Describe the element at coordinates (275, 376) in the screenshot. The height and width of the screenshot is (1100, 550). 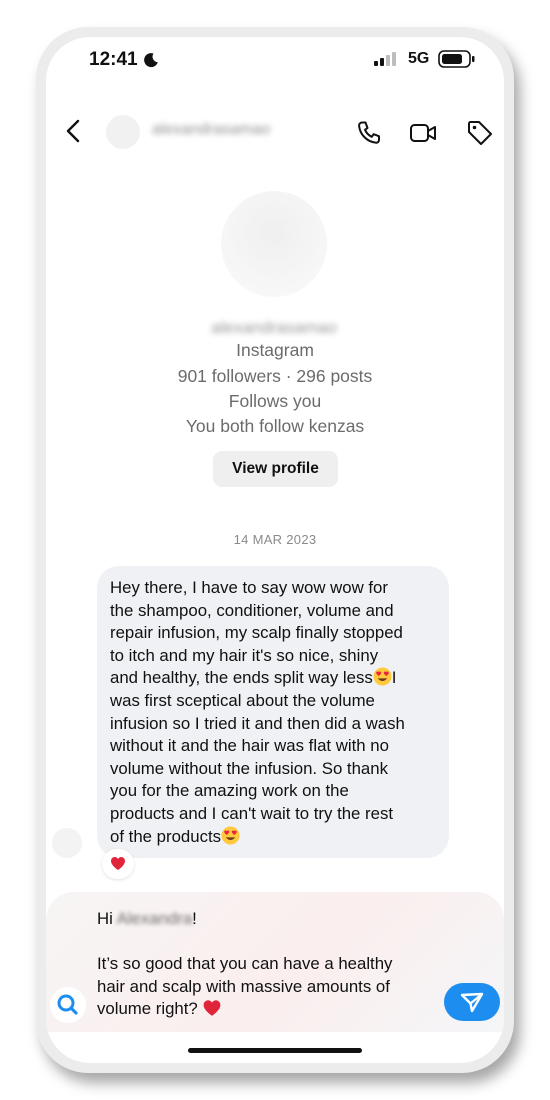
I see `profile-stats: 901 followers · 296 posts` at that location.